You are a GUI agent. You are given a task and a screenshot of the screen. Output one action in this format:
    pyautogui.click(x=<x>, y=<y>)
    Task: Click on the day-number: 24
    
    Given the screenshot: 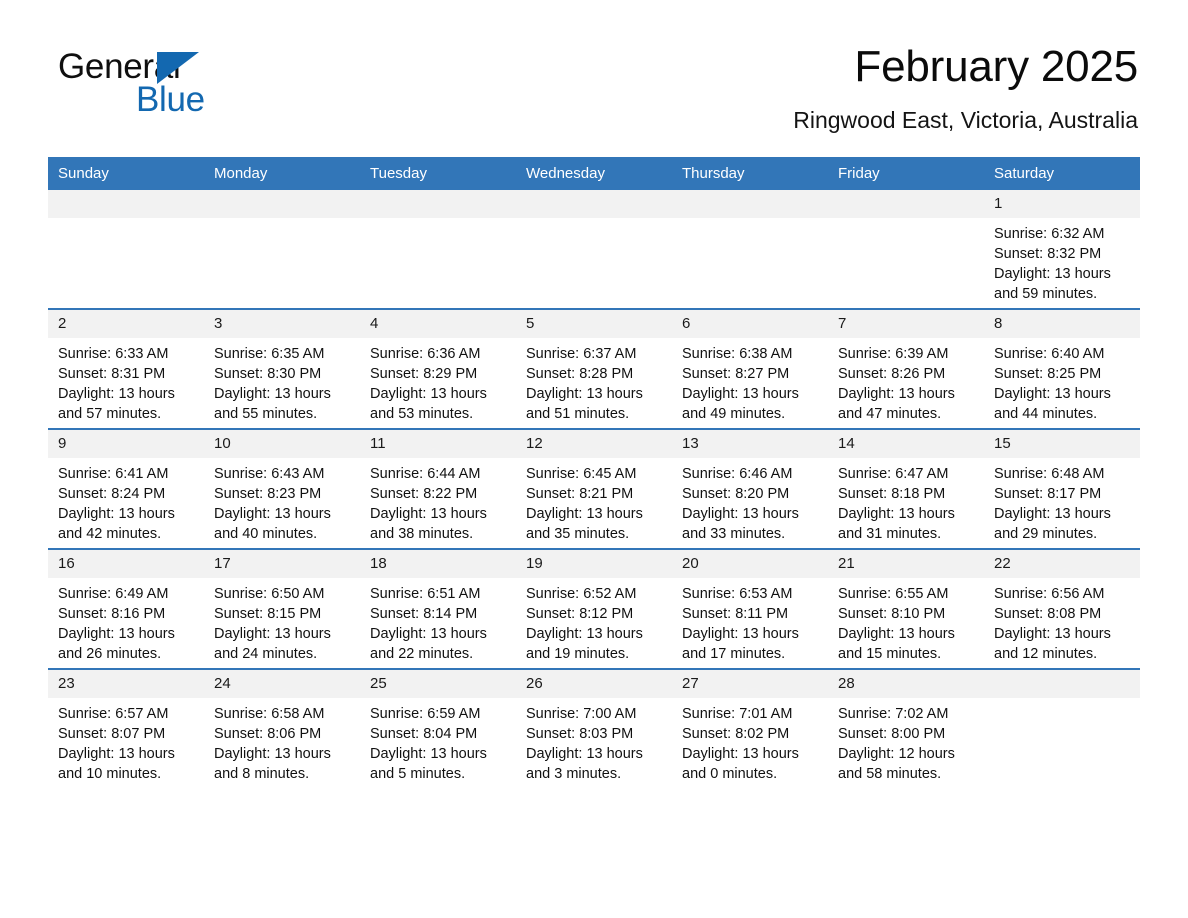 What is the action you would take?
    pyautogui.click(x=282, y=684)
    